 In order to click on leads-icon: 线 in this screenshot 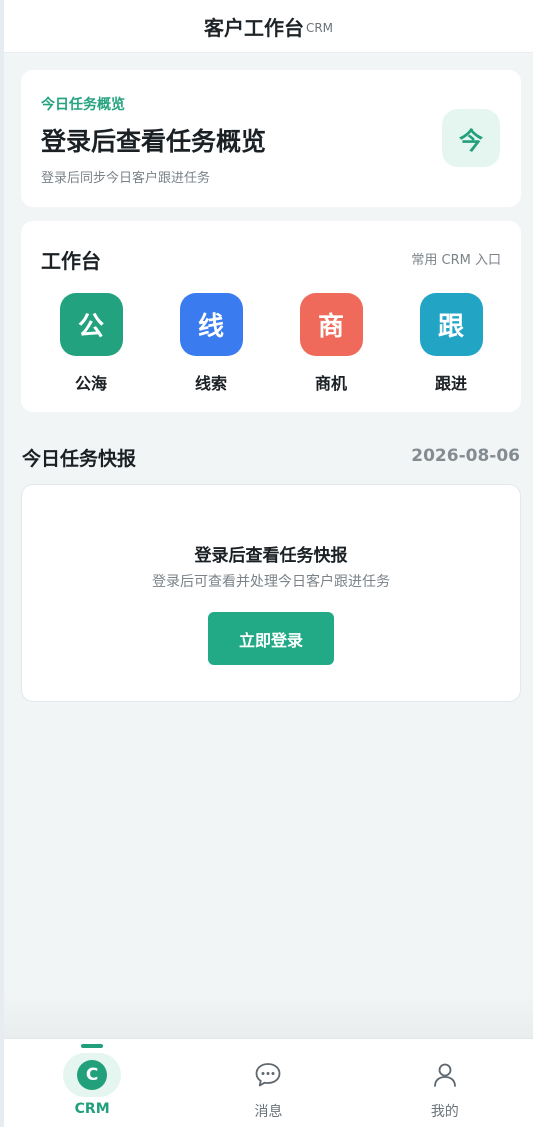, I will do `click(211, 324)`.